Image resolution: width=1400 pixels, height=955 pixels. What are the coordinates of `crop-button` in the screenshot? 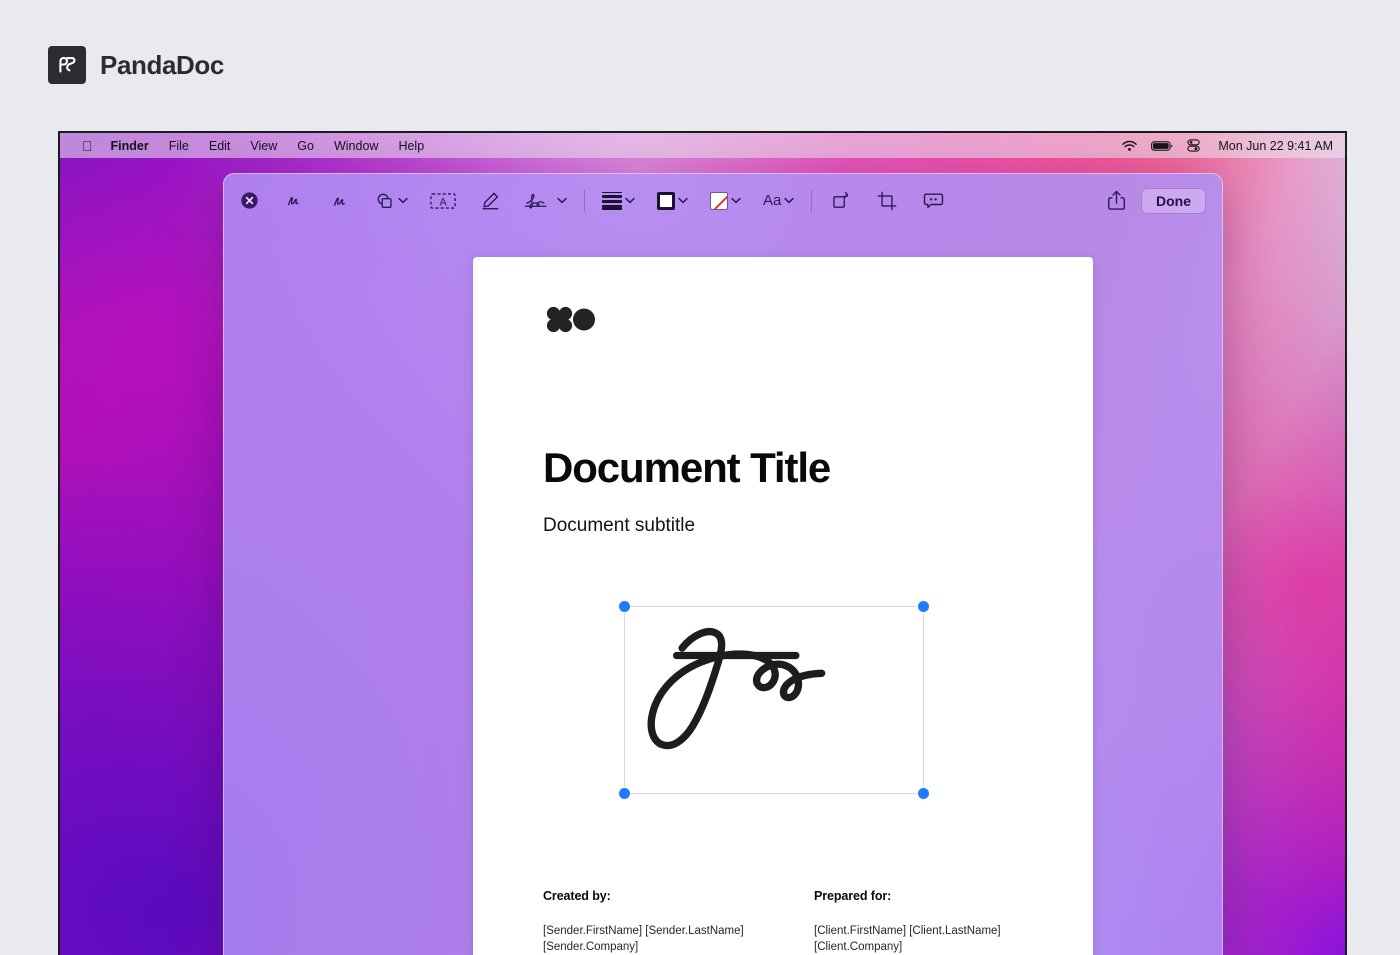 It's located at (887, 201).